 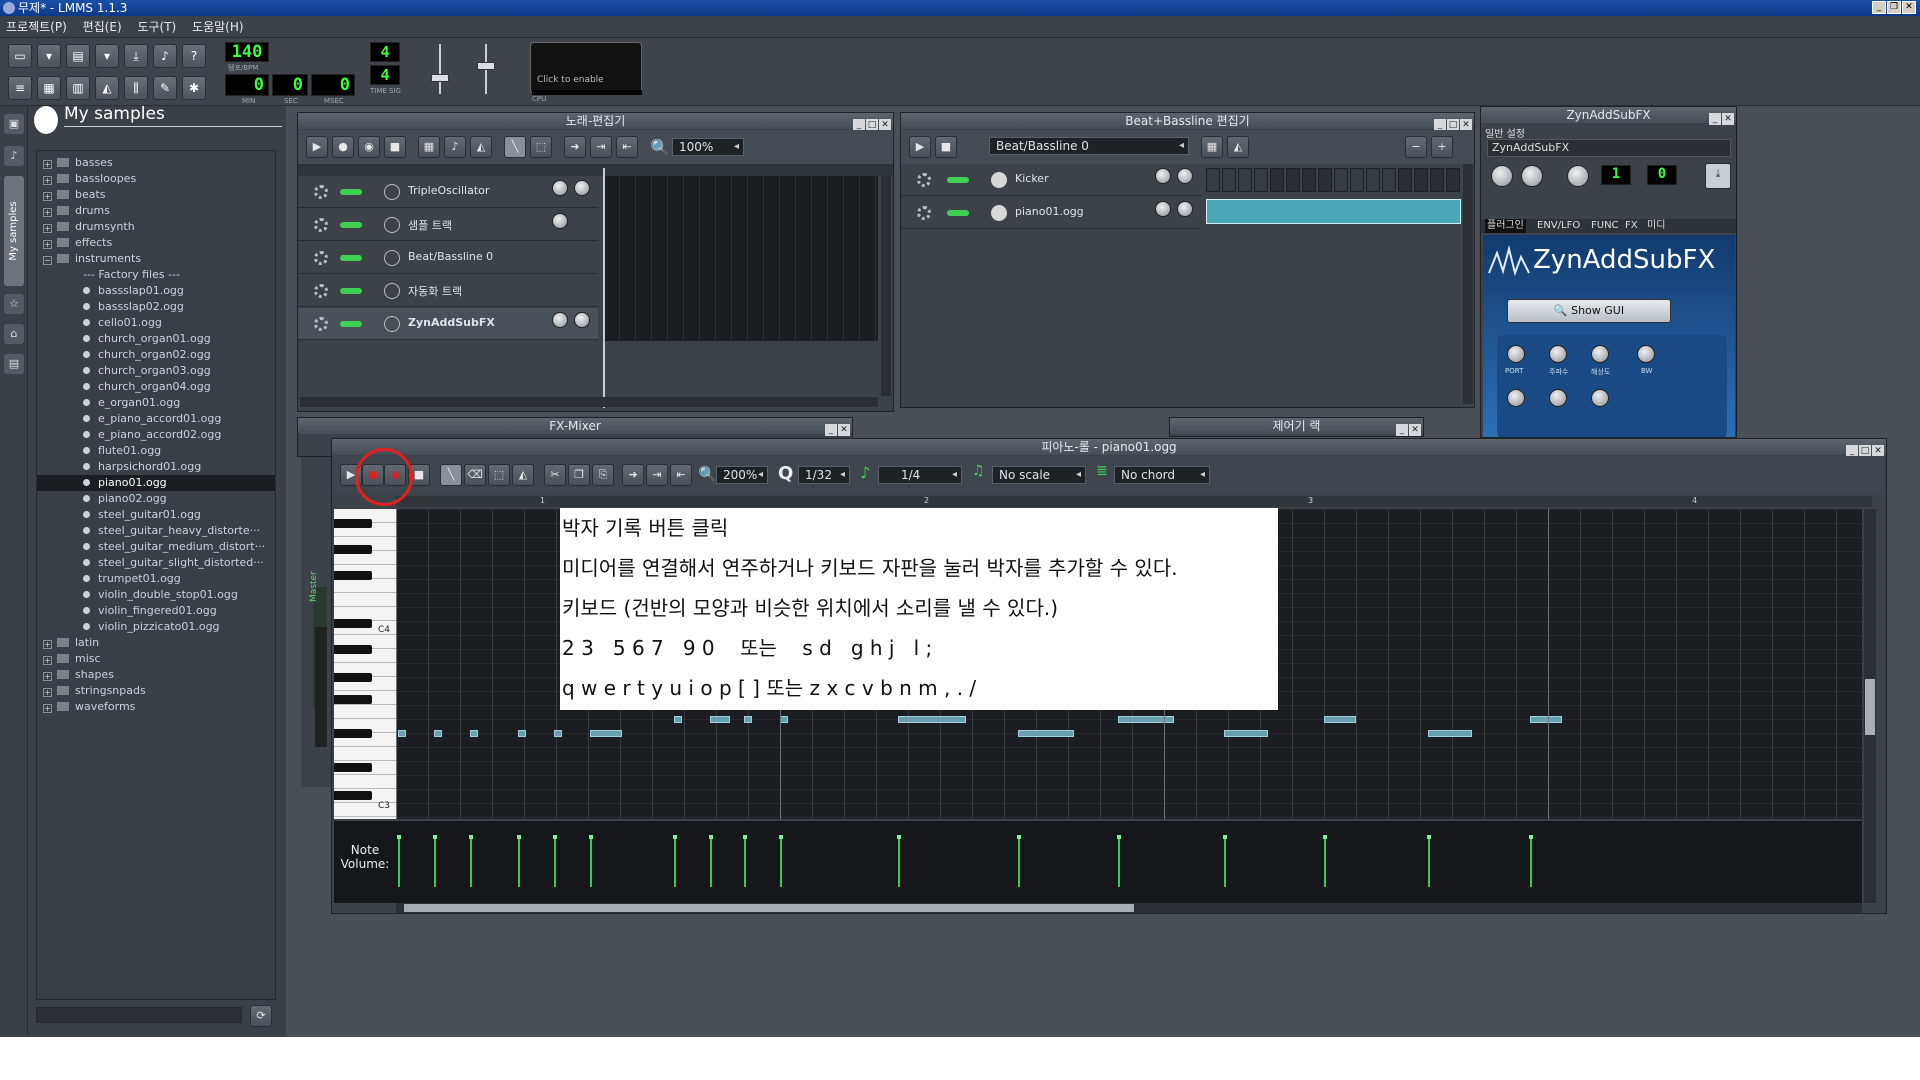 I want to click on whats-this-icon: ?, so click(x=194, y=56).